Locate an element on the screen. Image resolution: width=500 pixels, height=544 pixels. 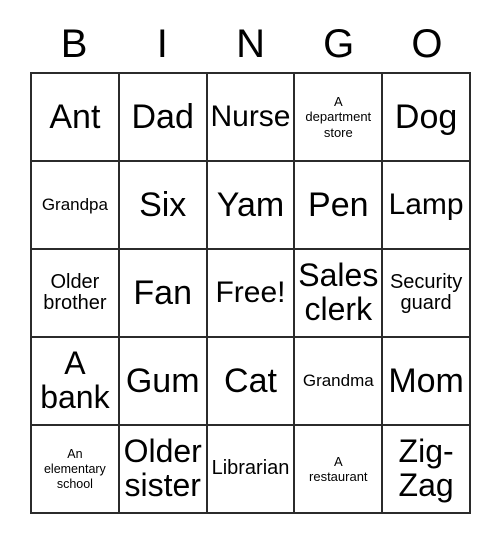
bingo-cell-label: Mom is located at coordinates (426, 380).